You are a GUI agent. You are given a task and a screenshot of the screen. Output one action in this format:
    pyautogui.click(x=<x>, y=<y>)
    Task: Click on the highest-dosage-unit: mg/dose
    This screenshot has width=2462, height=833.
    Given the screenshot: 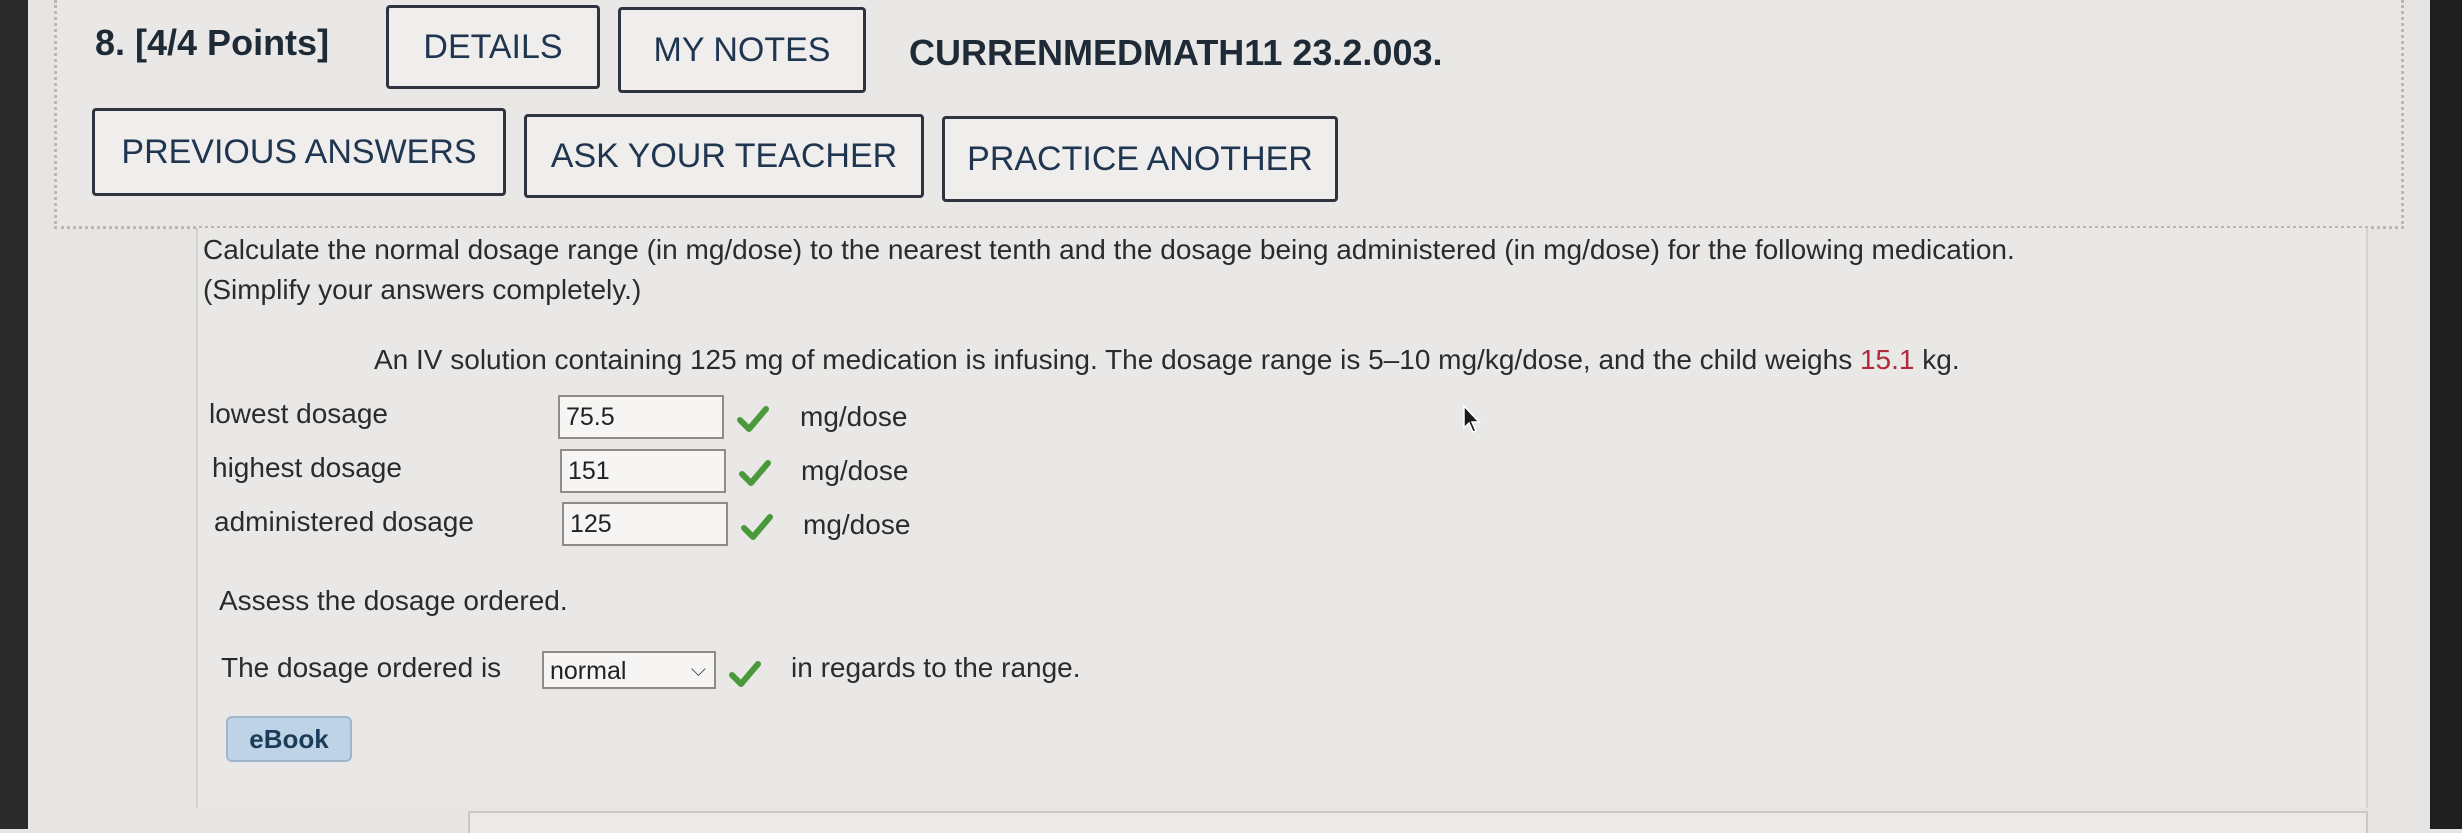 What is the action you would take?
    pyautogui.click(x=855, y=470)
    